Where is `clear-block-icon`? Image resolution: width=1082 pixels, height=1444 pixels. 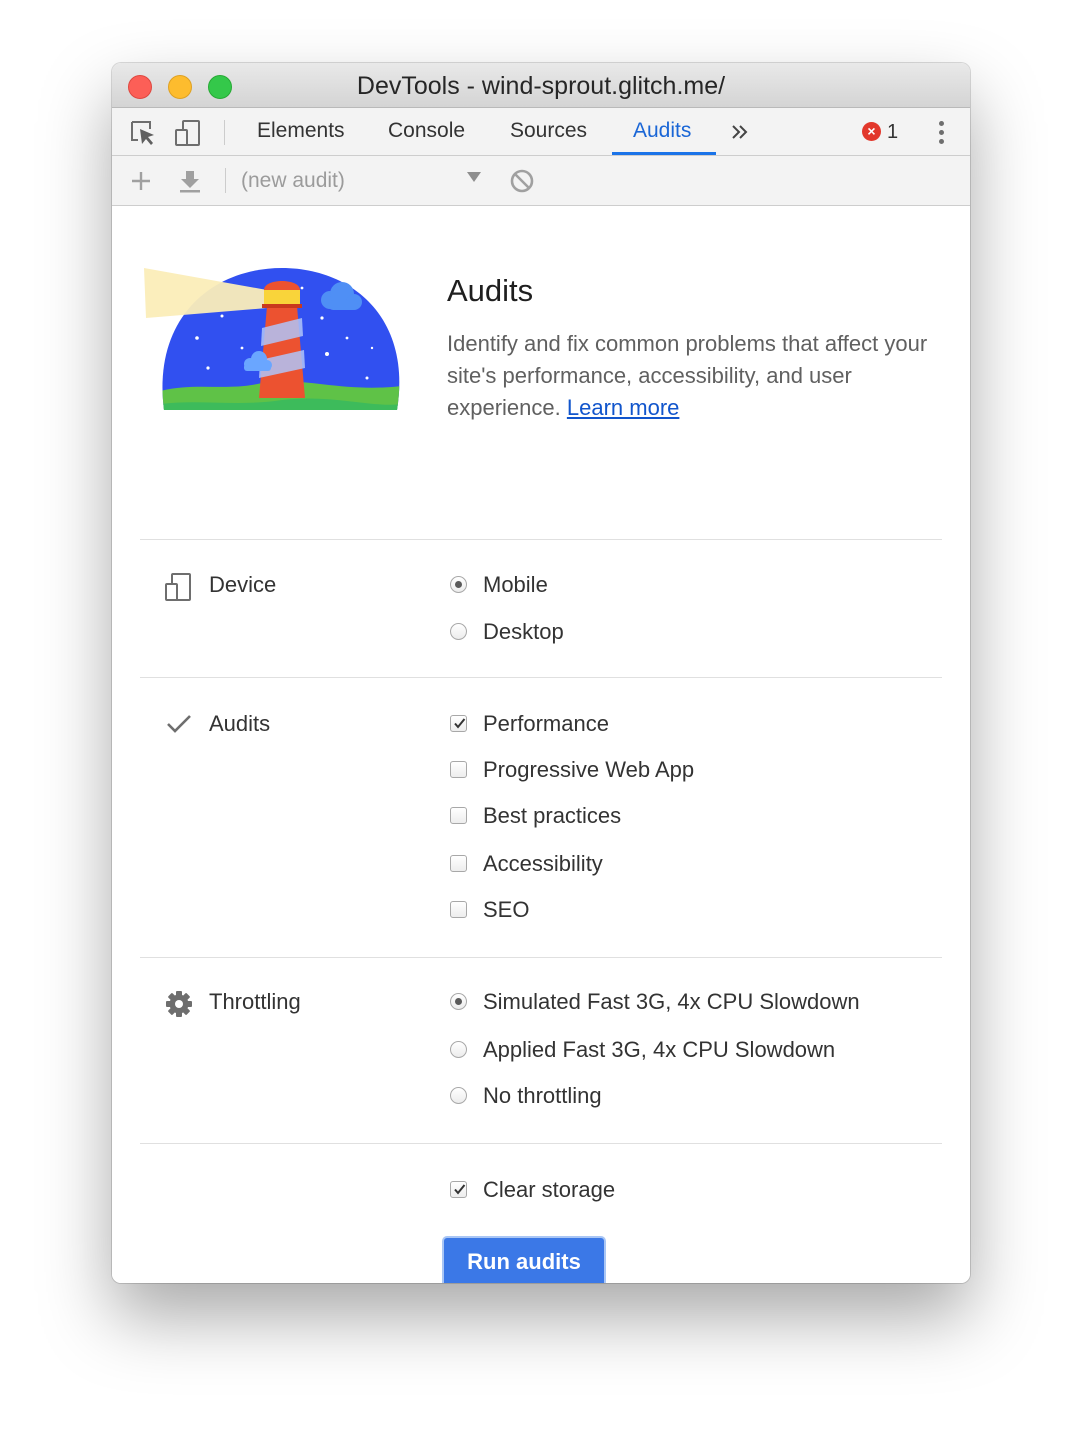
clear-block-icon is located at coordinates (522, 181).